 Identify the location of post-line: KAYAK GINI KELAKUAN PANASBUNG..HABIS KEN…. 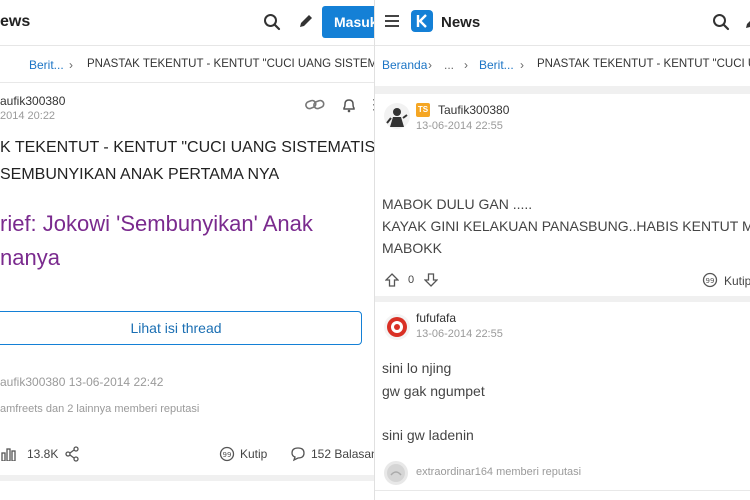
(566, 226).